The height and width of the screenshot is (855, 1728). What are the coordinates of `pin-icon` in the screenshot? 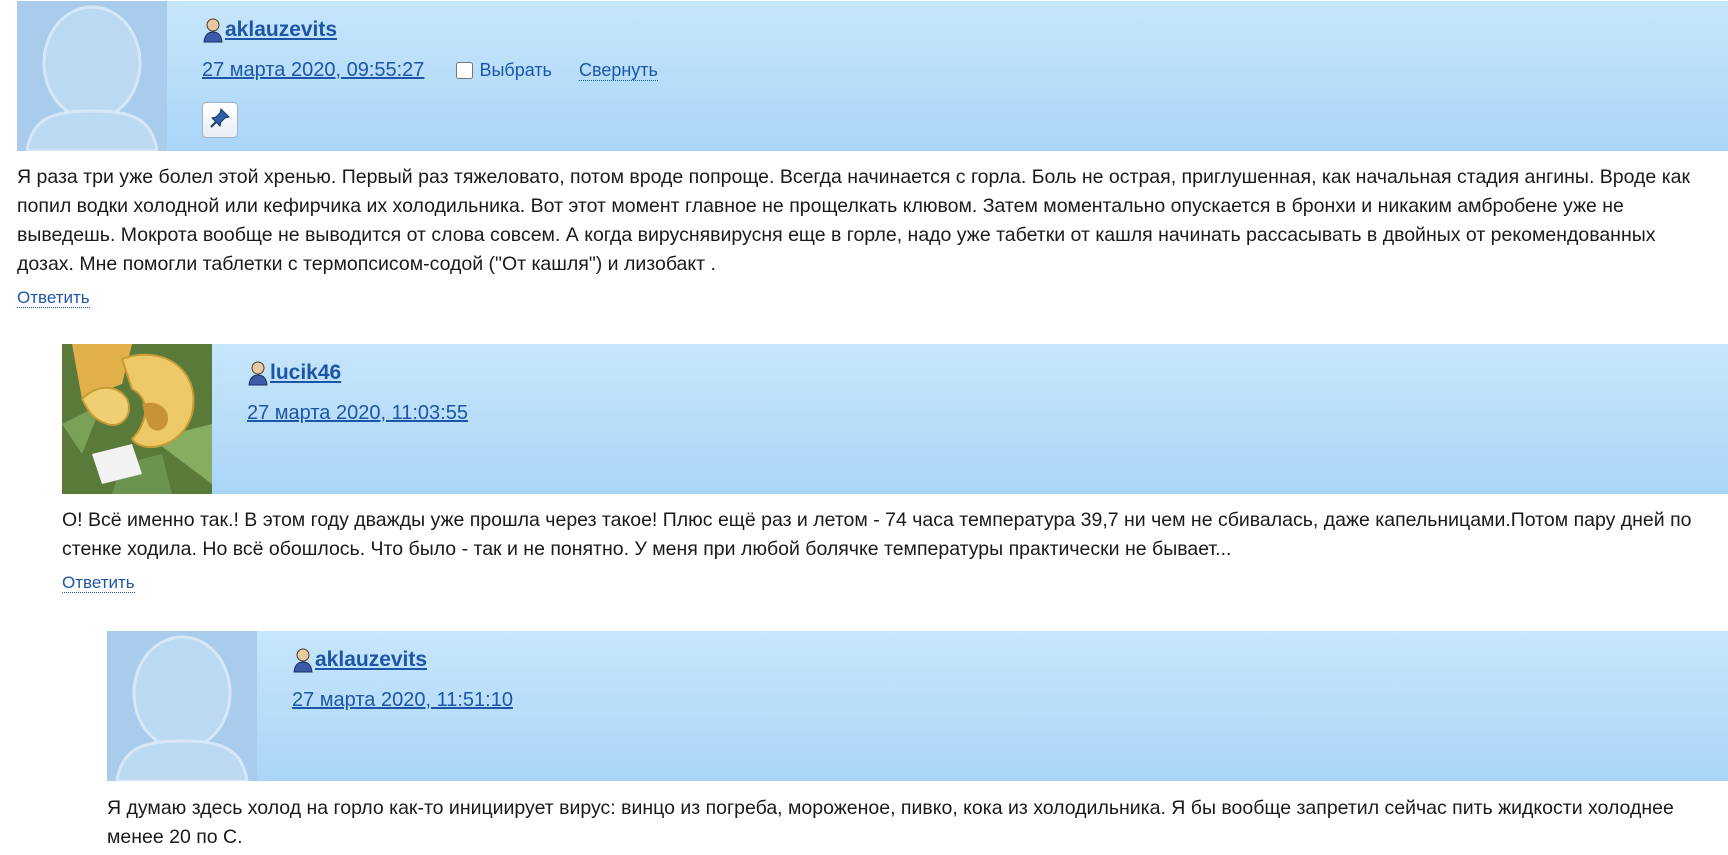 It's located at (220, 120).